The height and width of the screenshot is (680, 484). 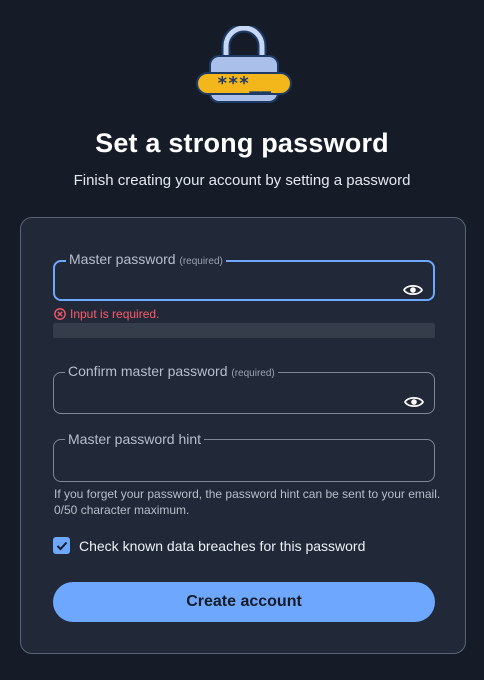 What do you see at coordinates (244, 64) in the screenshot?
I see `padlock-password-icon: ***__` at bounding box center [244, 64].